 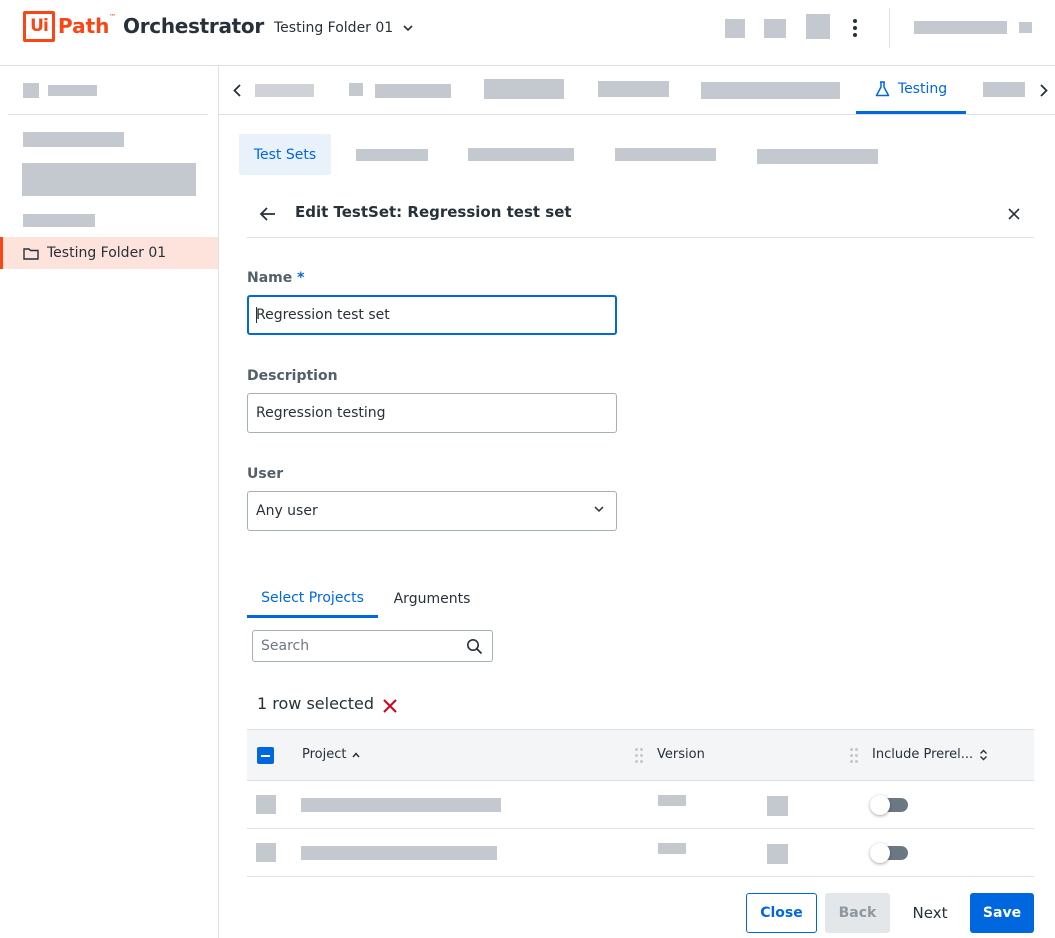 What do you see at coordinates (287, 511) in the screenshot?
I see `user-select-value: Any user` at bounding box center [287, 511].